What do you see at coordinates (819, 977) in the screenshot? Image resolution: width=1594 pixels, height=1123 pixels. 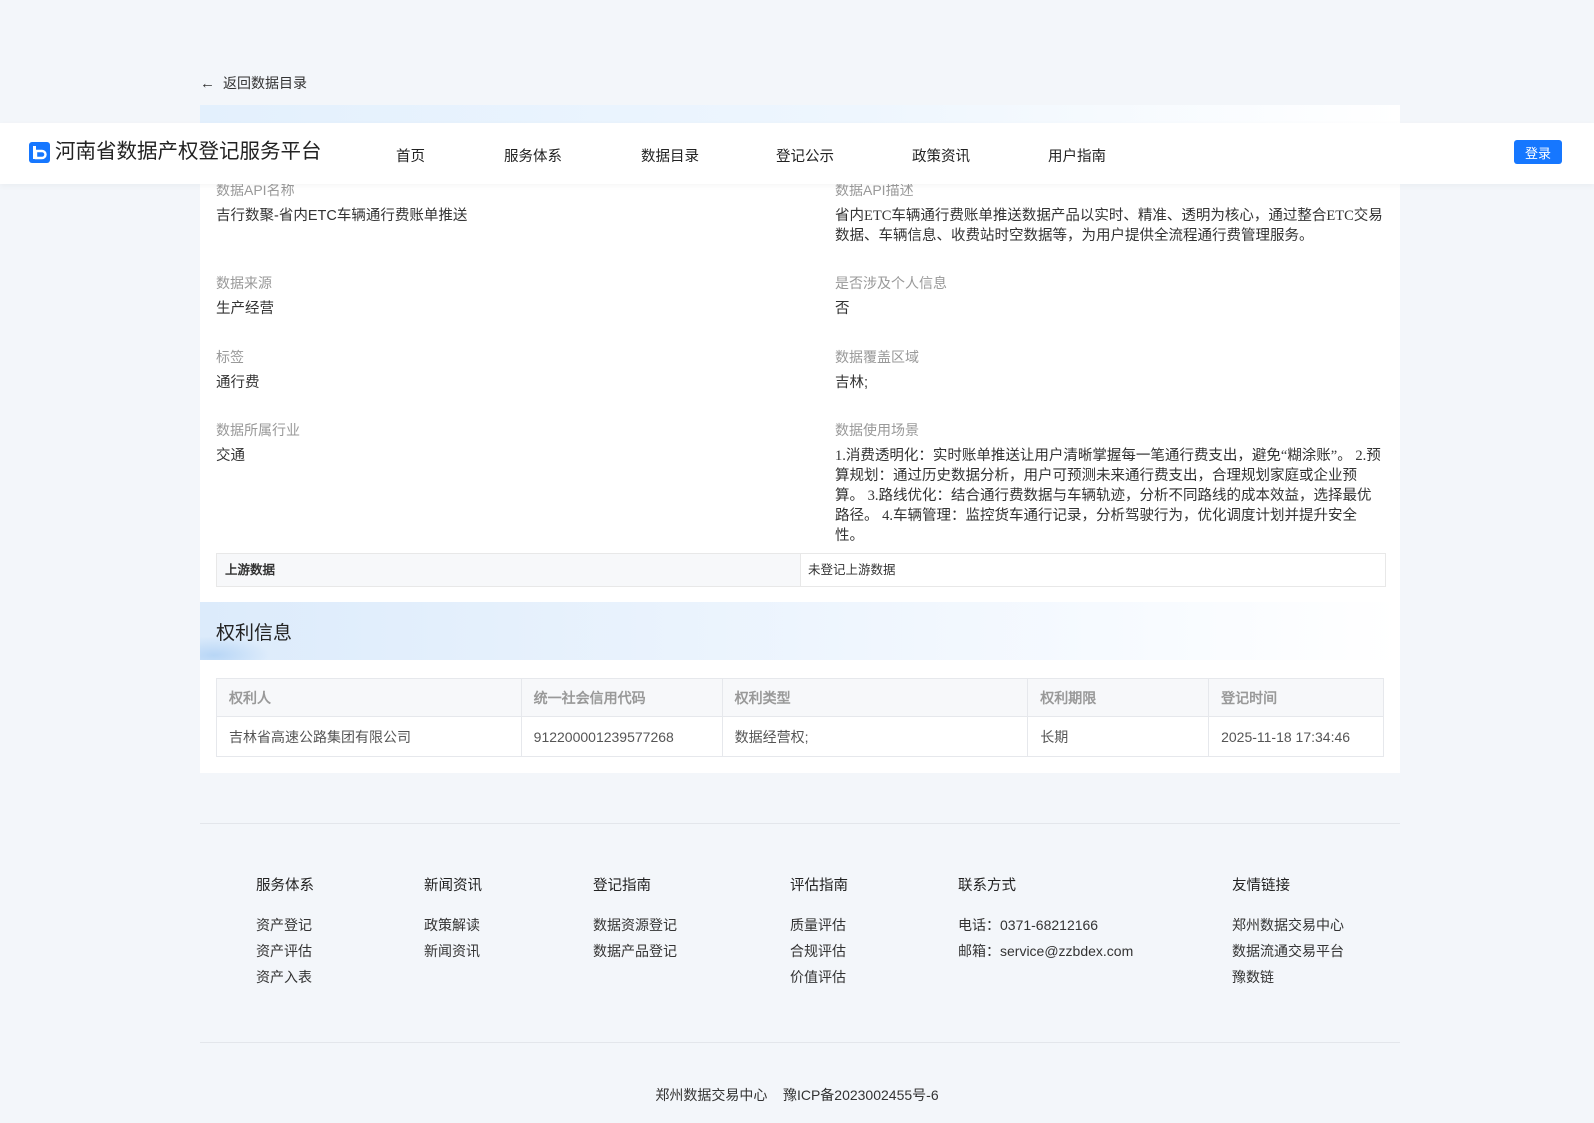 I see `footer-link-value-evaluation: 价值评估` at bounding box center [819, 977].